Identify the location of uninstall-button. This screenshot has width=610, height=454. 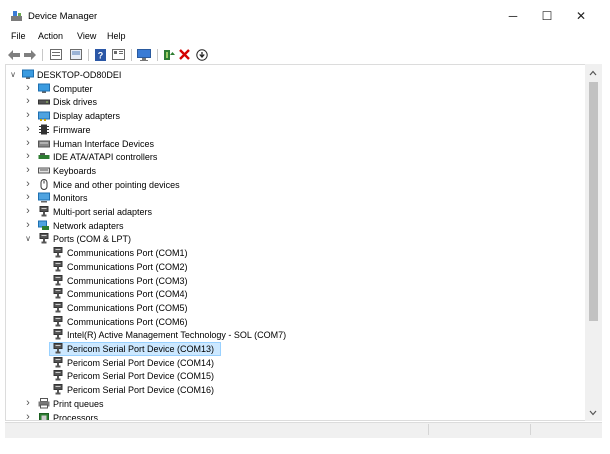
(184, 54).